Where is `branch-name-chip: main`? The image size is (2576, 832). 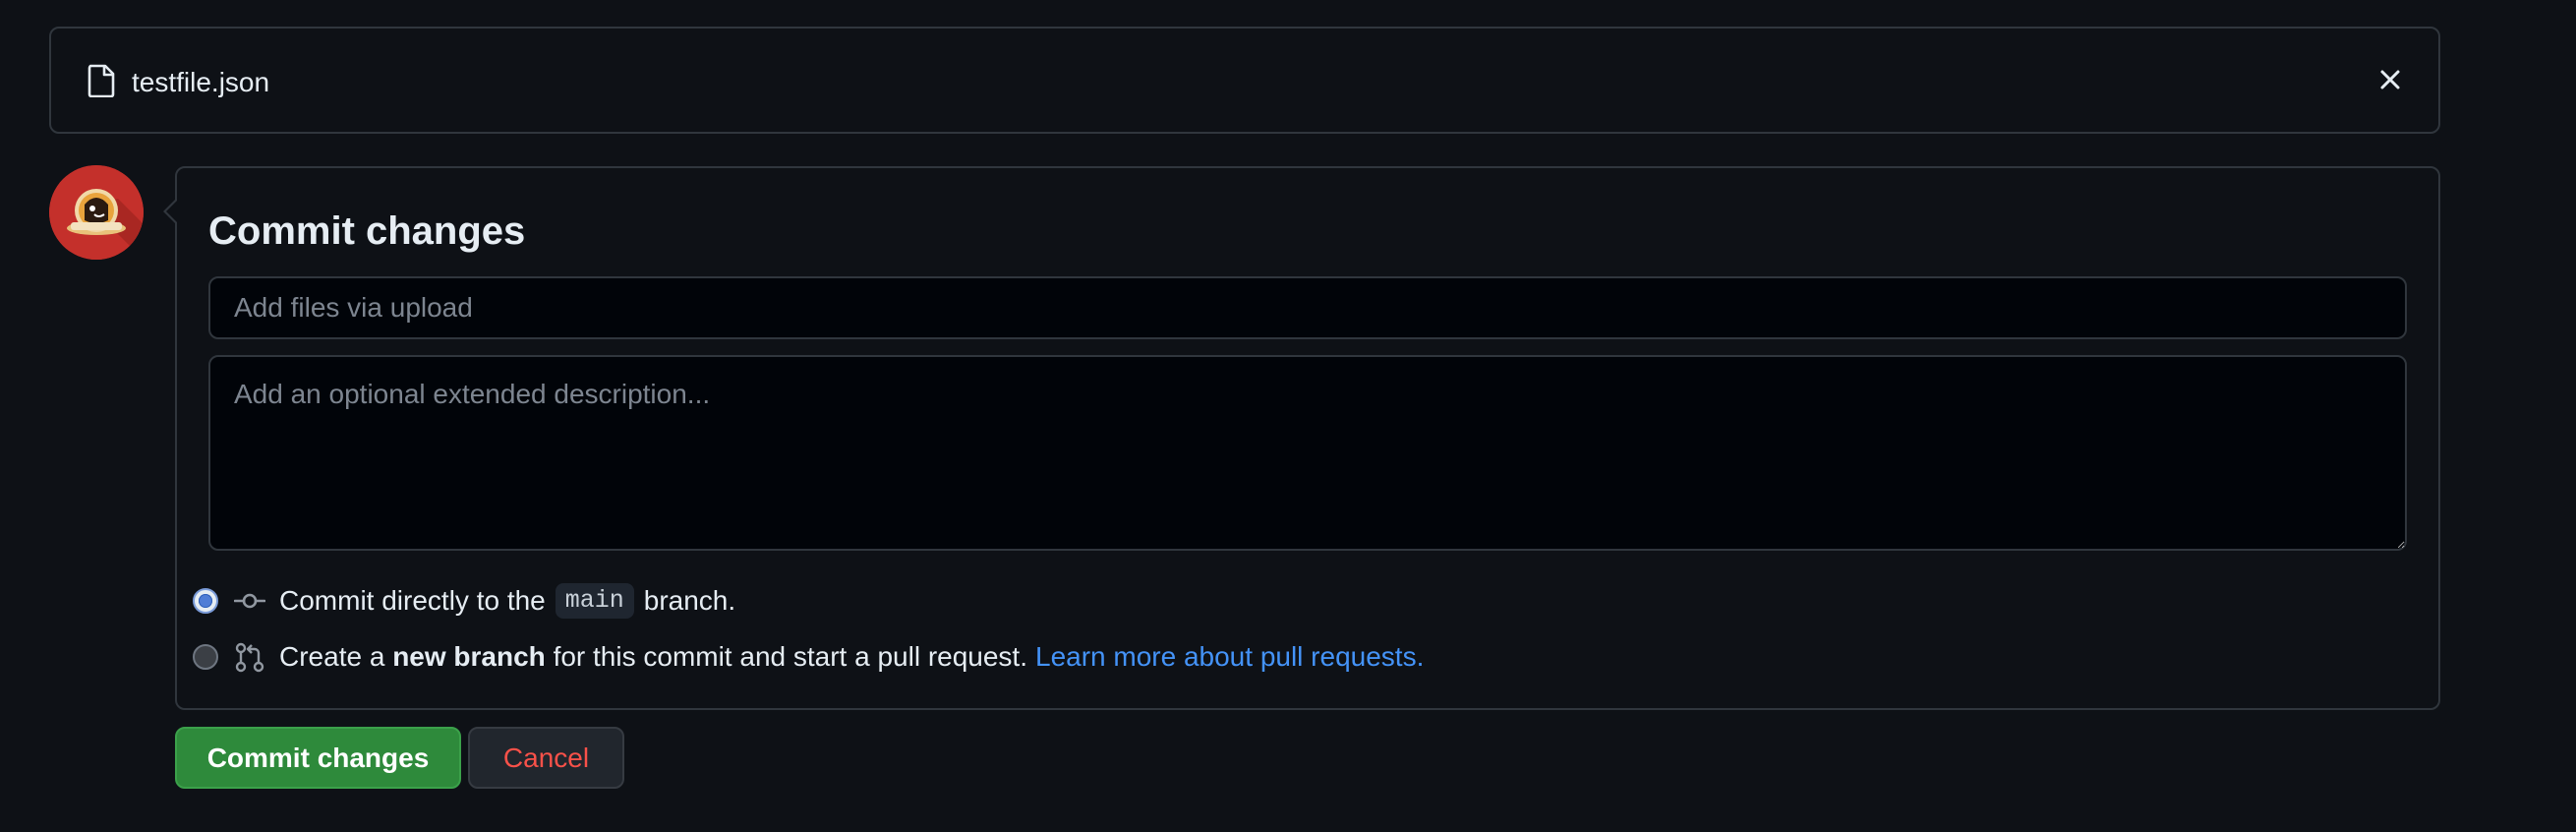
branch-name-chip: main is located at coordinates (594, 601).